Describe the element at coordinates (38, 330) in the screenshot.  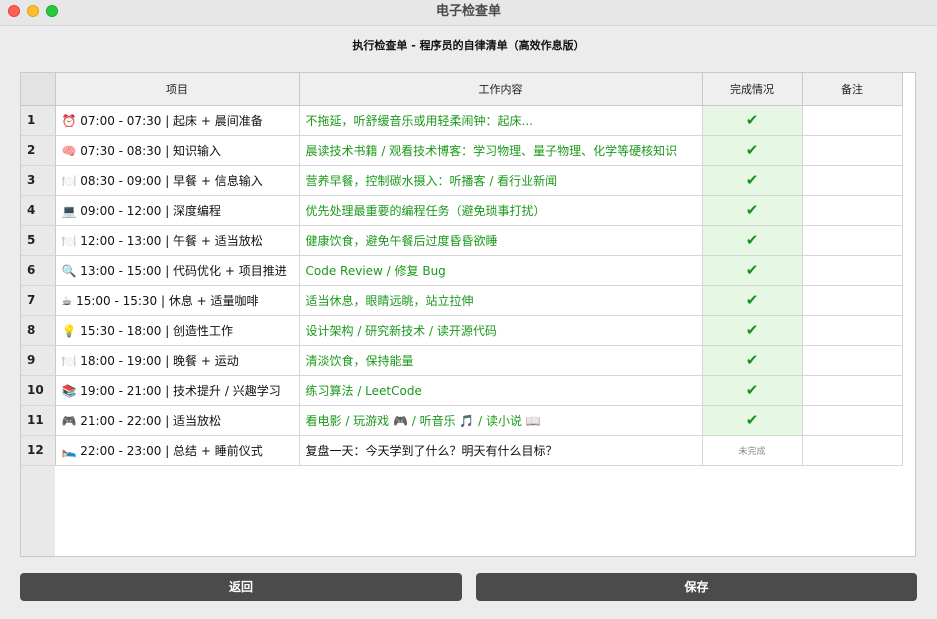
I see `row-number: 8` at that location.